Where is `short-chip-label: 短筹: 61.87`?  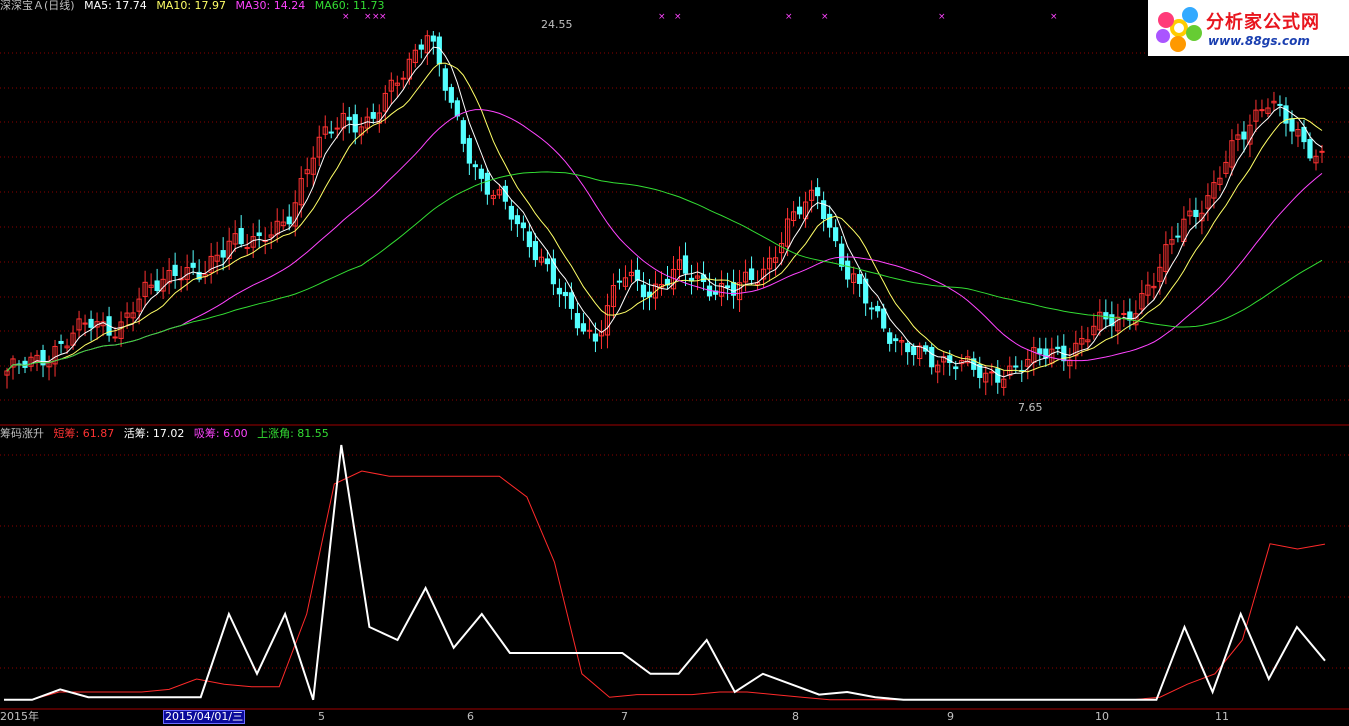 short-chip-label: 短筹: 61.87 is located at coordinates (84, 433).